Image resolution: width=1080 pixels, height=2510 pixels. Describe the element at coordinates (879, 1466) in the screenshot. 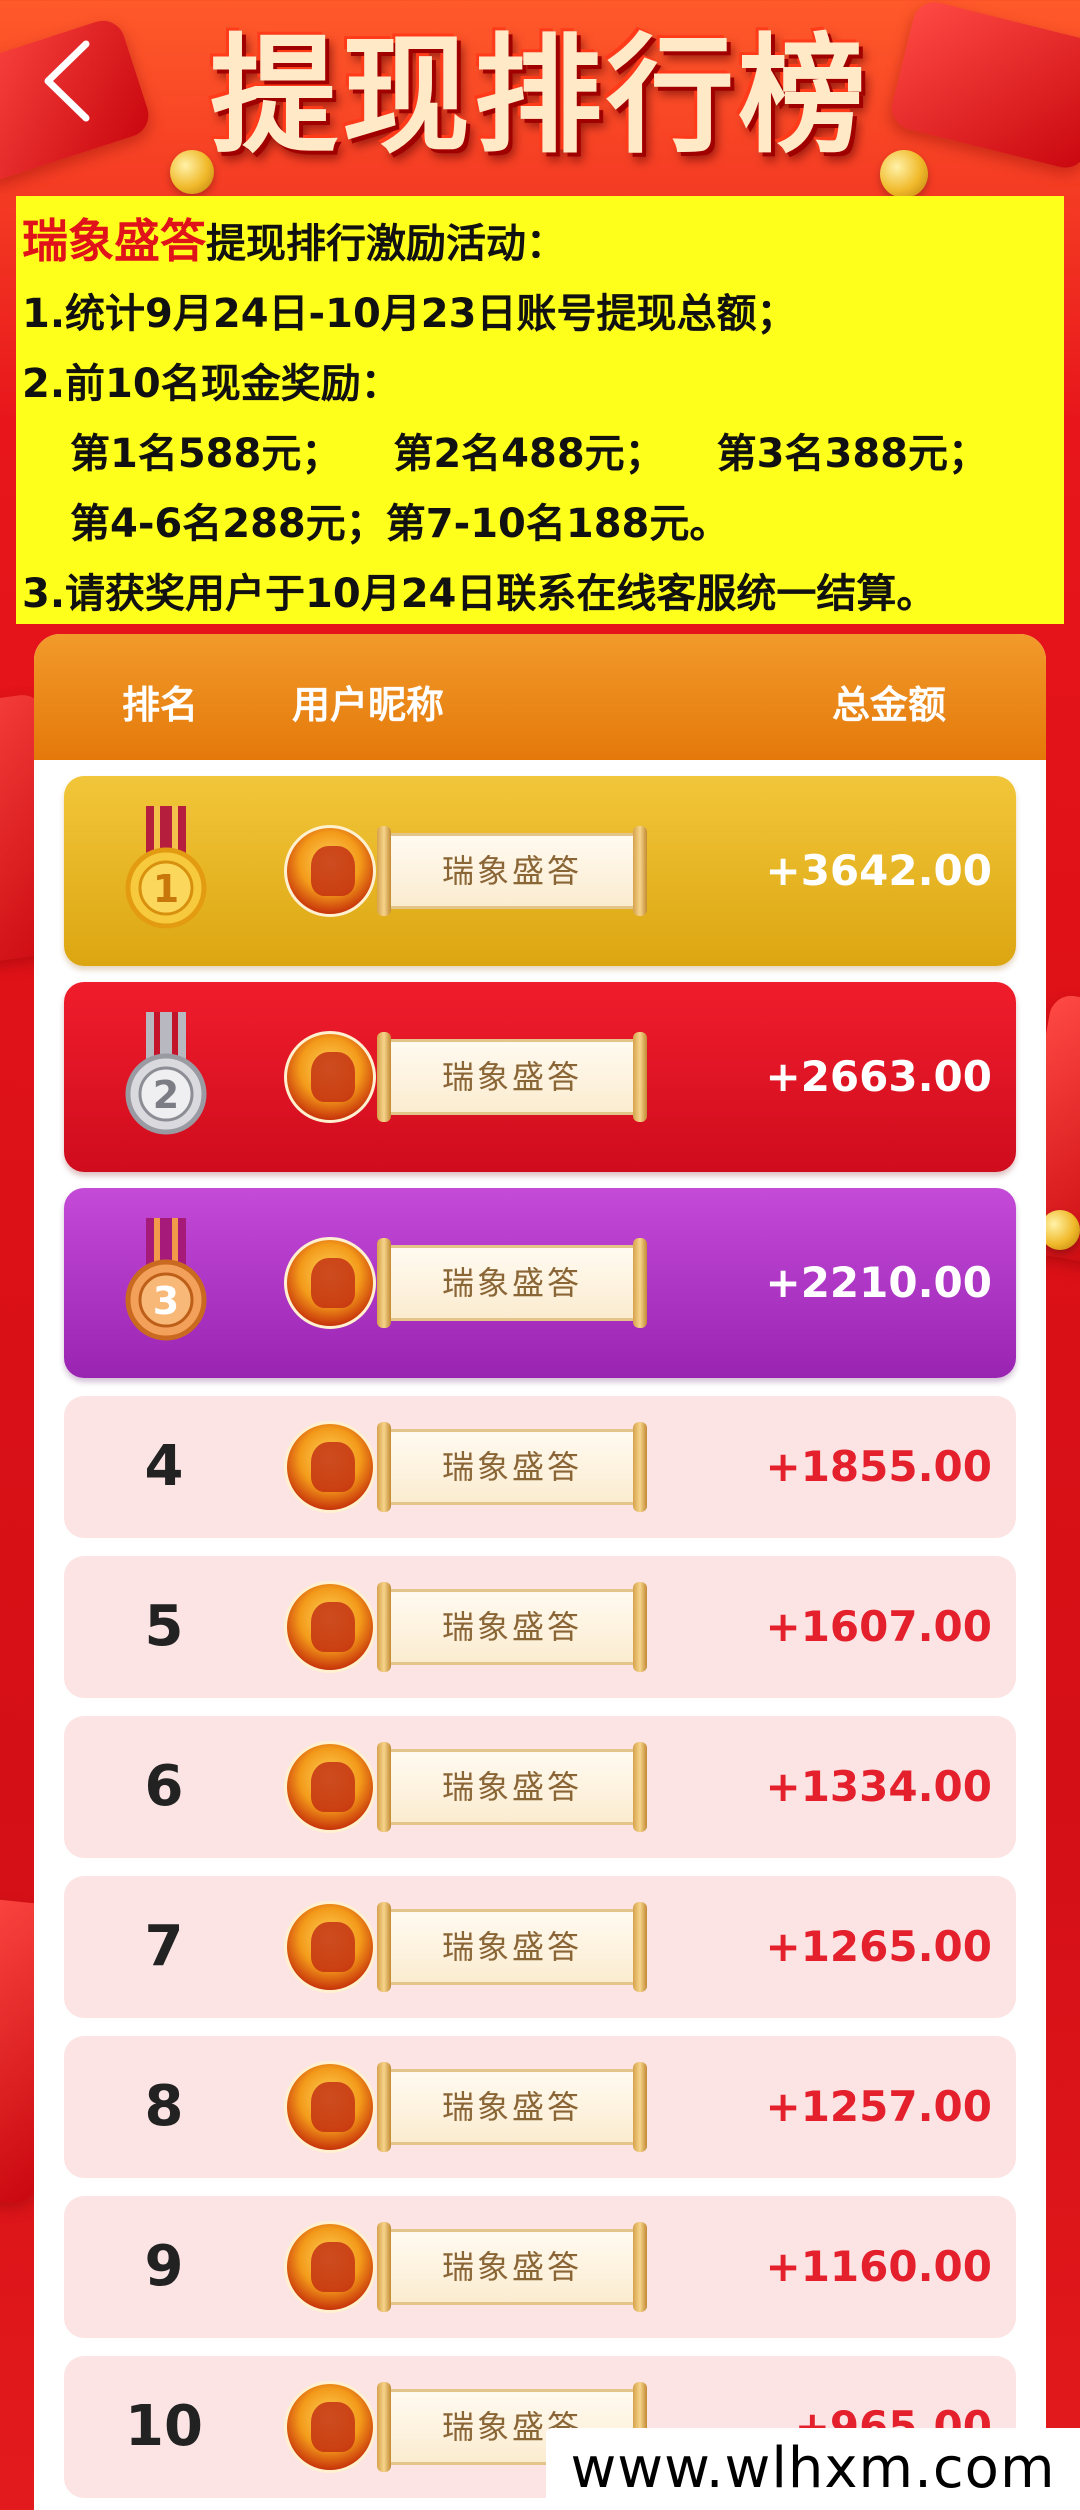

I see `total-amount: +1855.00` at that location.